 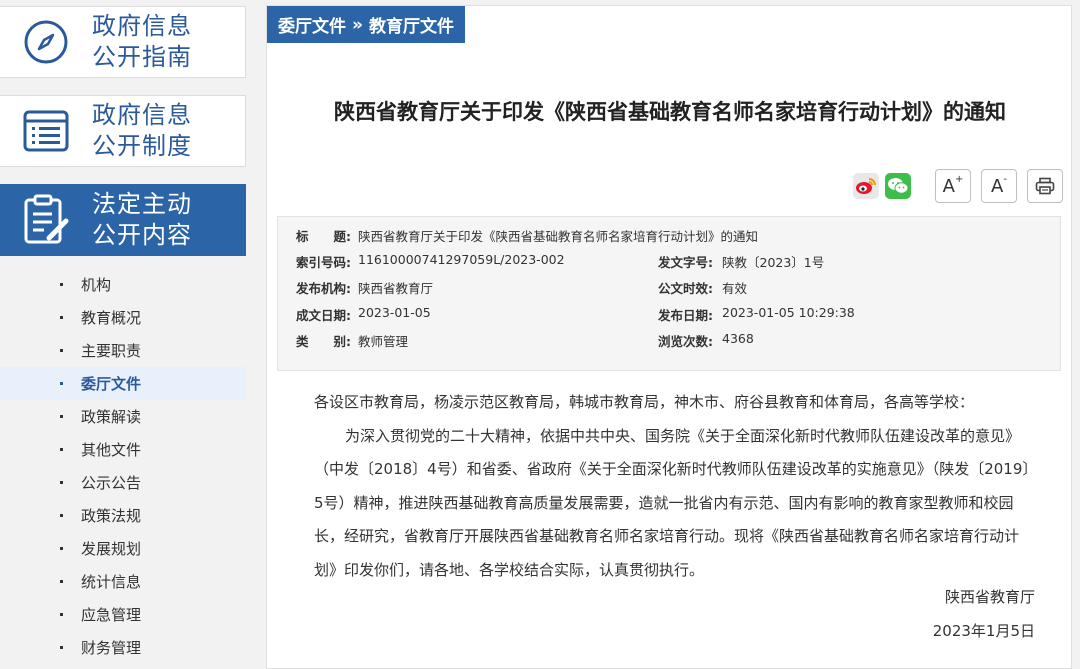 What do you see at coordinates (123, 383) in the screenshot?
I see `sidebar-item-documents: 委厅文件` at bounding box center [123, 383].